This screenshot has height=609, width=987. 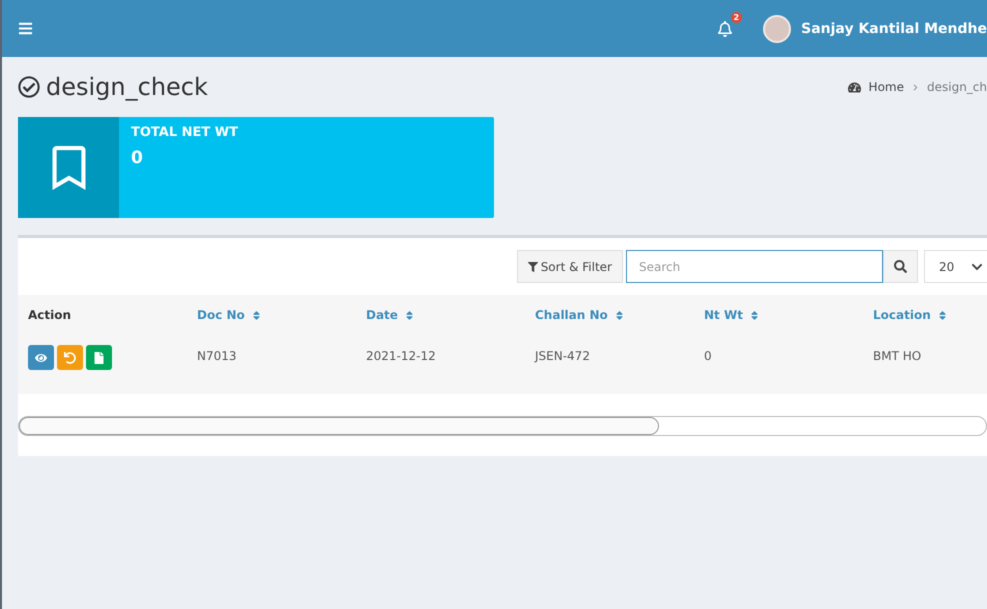 What do you see at coordinates (725, 28) in the screenshot?
I see `notification-bell-icon` at bounding box center [725, 28].